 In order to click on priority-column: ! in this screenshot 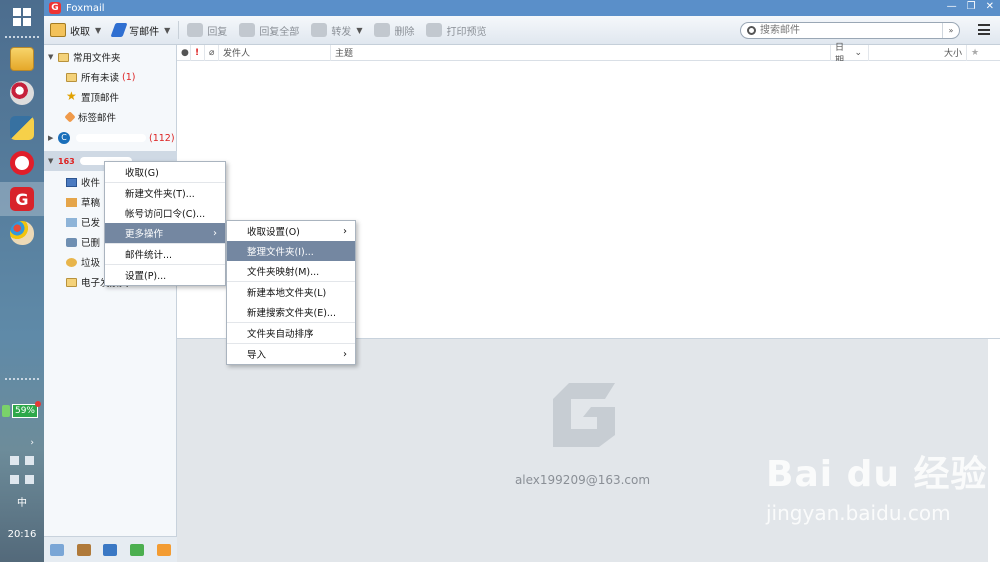, I will do `click(198, 52)`.